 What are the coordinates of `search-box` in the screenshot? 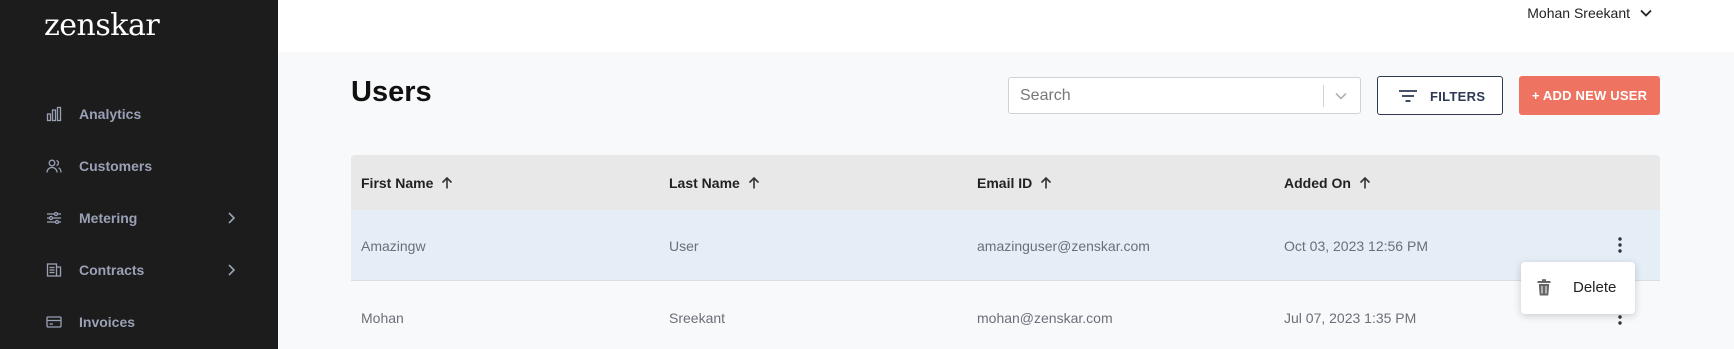 It's located at (1184, 95).